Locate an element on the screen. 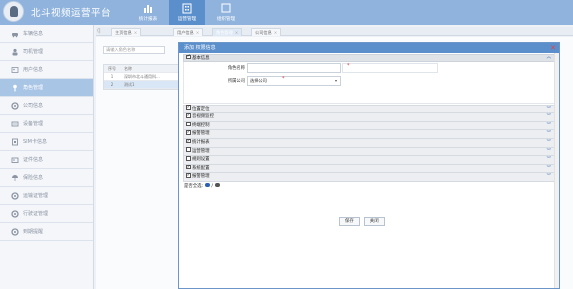  sidebar-item-sim: SIM卡信息 is located at coordinates (46, 142).